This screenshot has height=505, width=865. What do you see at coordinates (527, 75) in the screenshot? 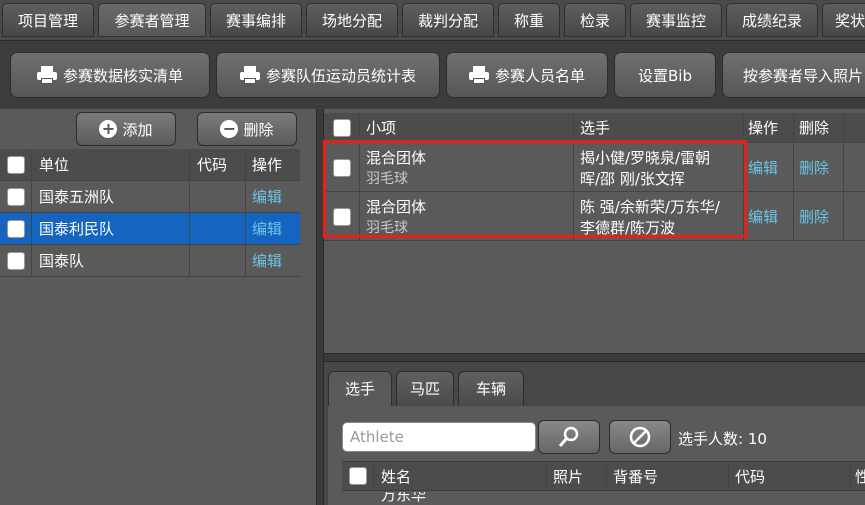
I see `participant-list-button: 参赛人员名单` at bounding box center [527, 75].